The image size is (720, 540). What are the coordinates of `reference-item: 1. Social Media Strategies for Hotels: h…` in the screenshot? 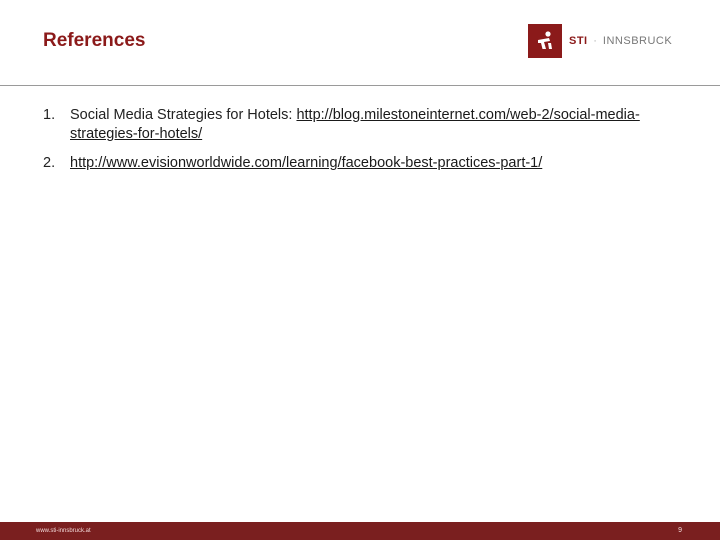 It's located at (363, 125).